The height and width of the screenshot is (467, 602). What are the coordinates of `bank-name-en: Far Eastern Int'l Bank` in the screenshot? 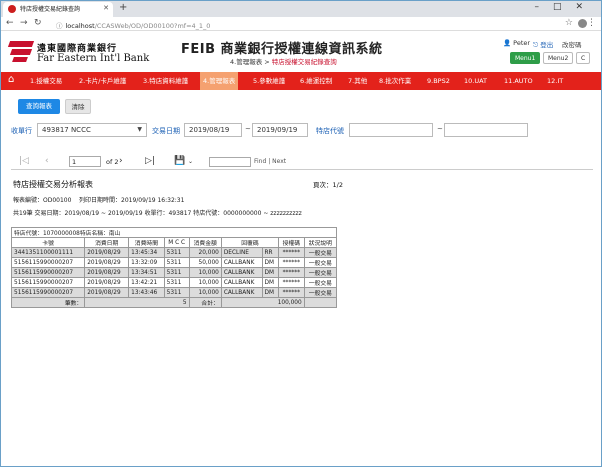 It's located at (93, 58).